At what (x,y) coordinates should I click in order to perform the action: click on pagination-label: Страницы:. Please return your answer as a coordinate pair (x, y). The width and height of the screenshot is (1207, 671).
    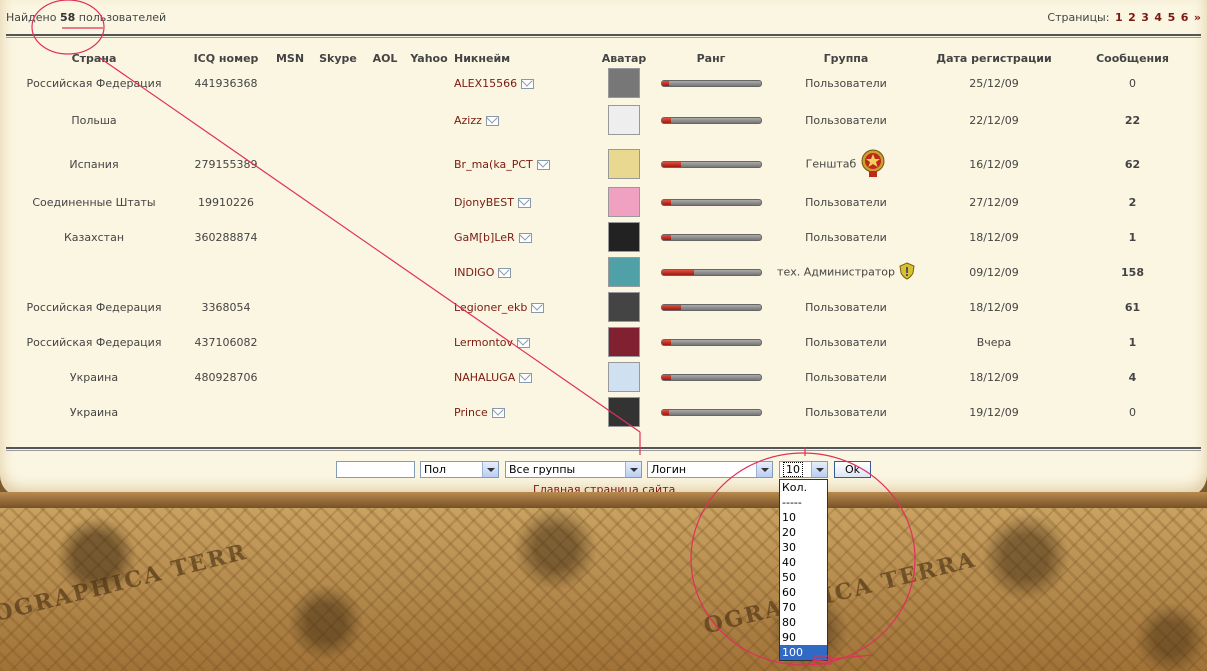
    Looking at the image, I should click on (1078, 17).